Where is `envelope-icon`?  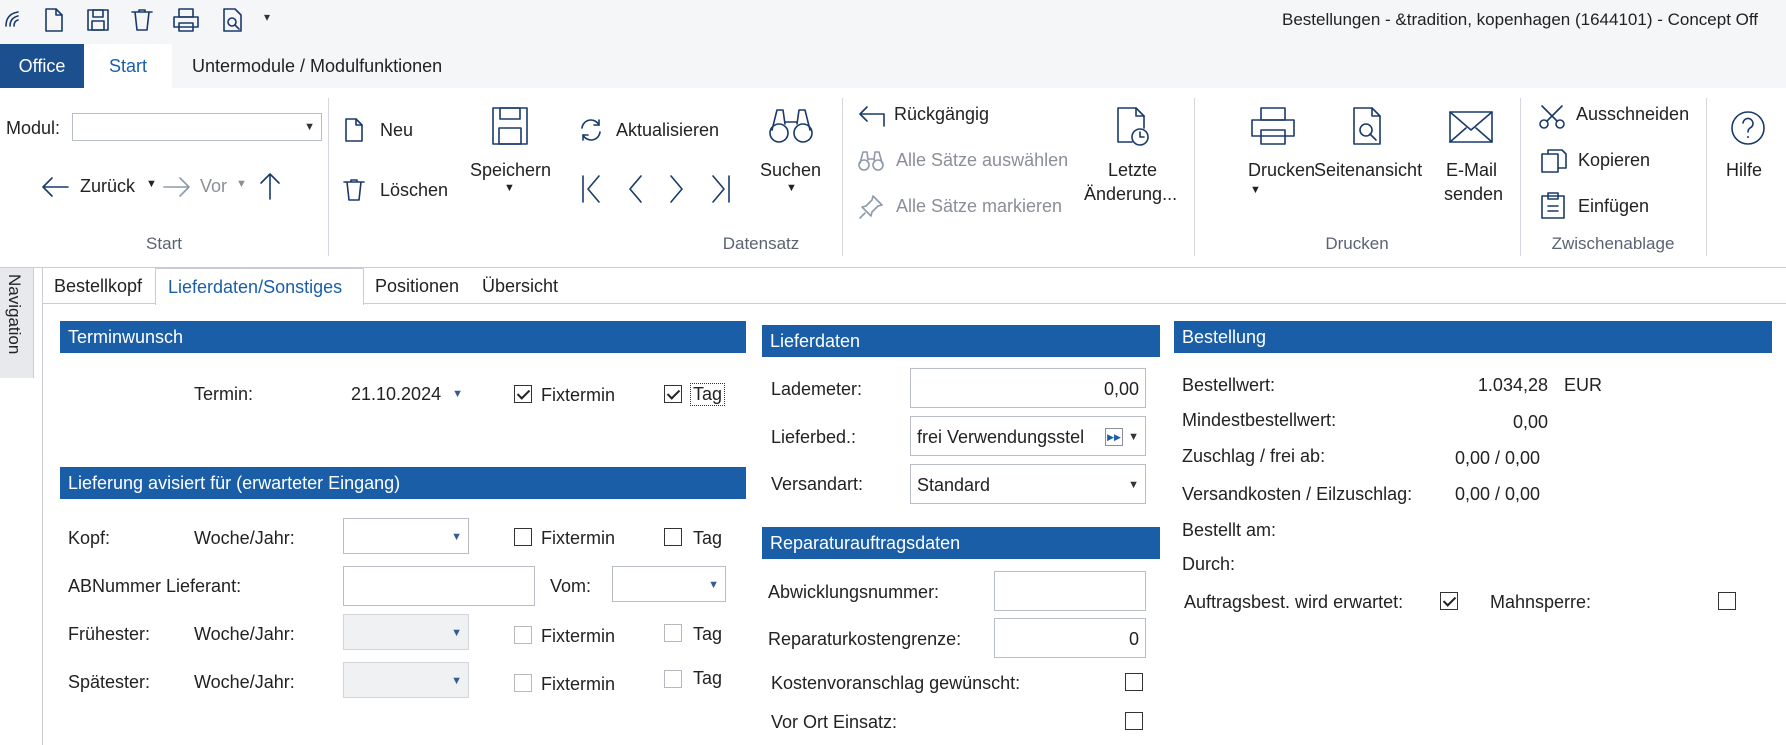 envelope-icon is located at coordinates (1471, 127).